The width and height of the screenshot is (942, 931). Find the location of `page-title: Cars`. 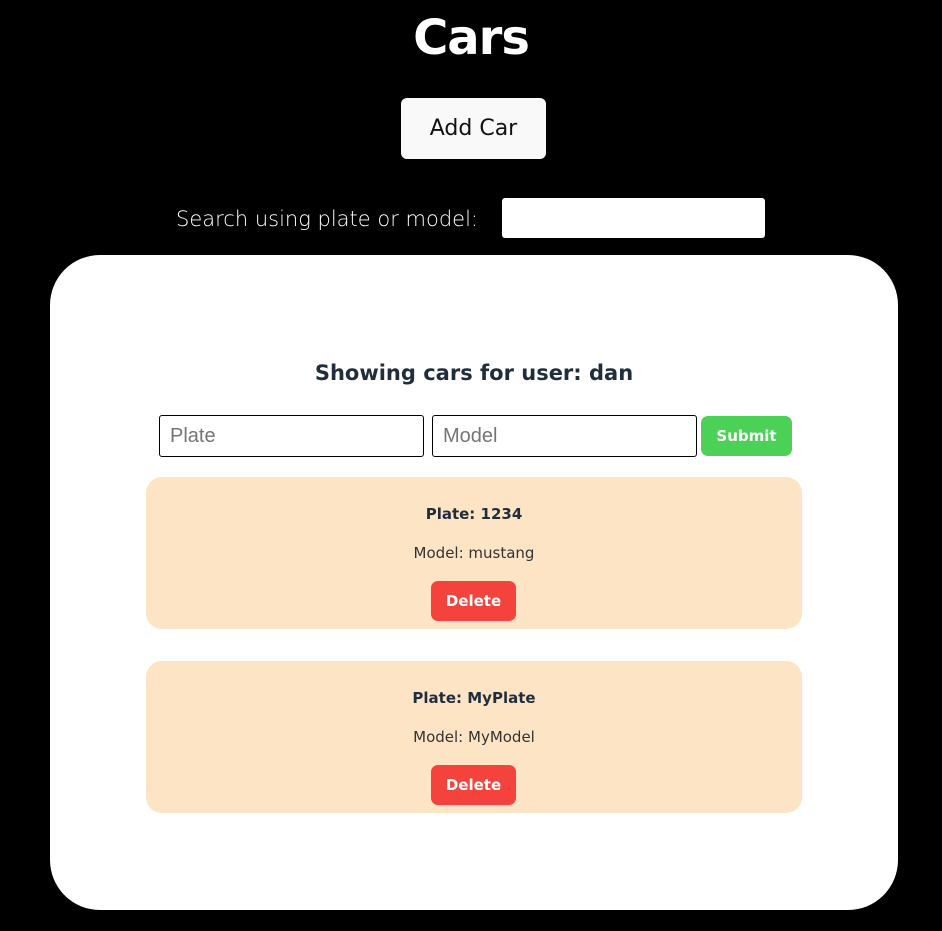

page-title: Cars is located at coordinates (471, 38).